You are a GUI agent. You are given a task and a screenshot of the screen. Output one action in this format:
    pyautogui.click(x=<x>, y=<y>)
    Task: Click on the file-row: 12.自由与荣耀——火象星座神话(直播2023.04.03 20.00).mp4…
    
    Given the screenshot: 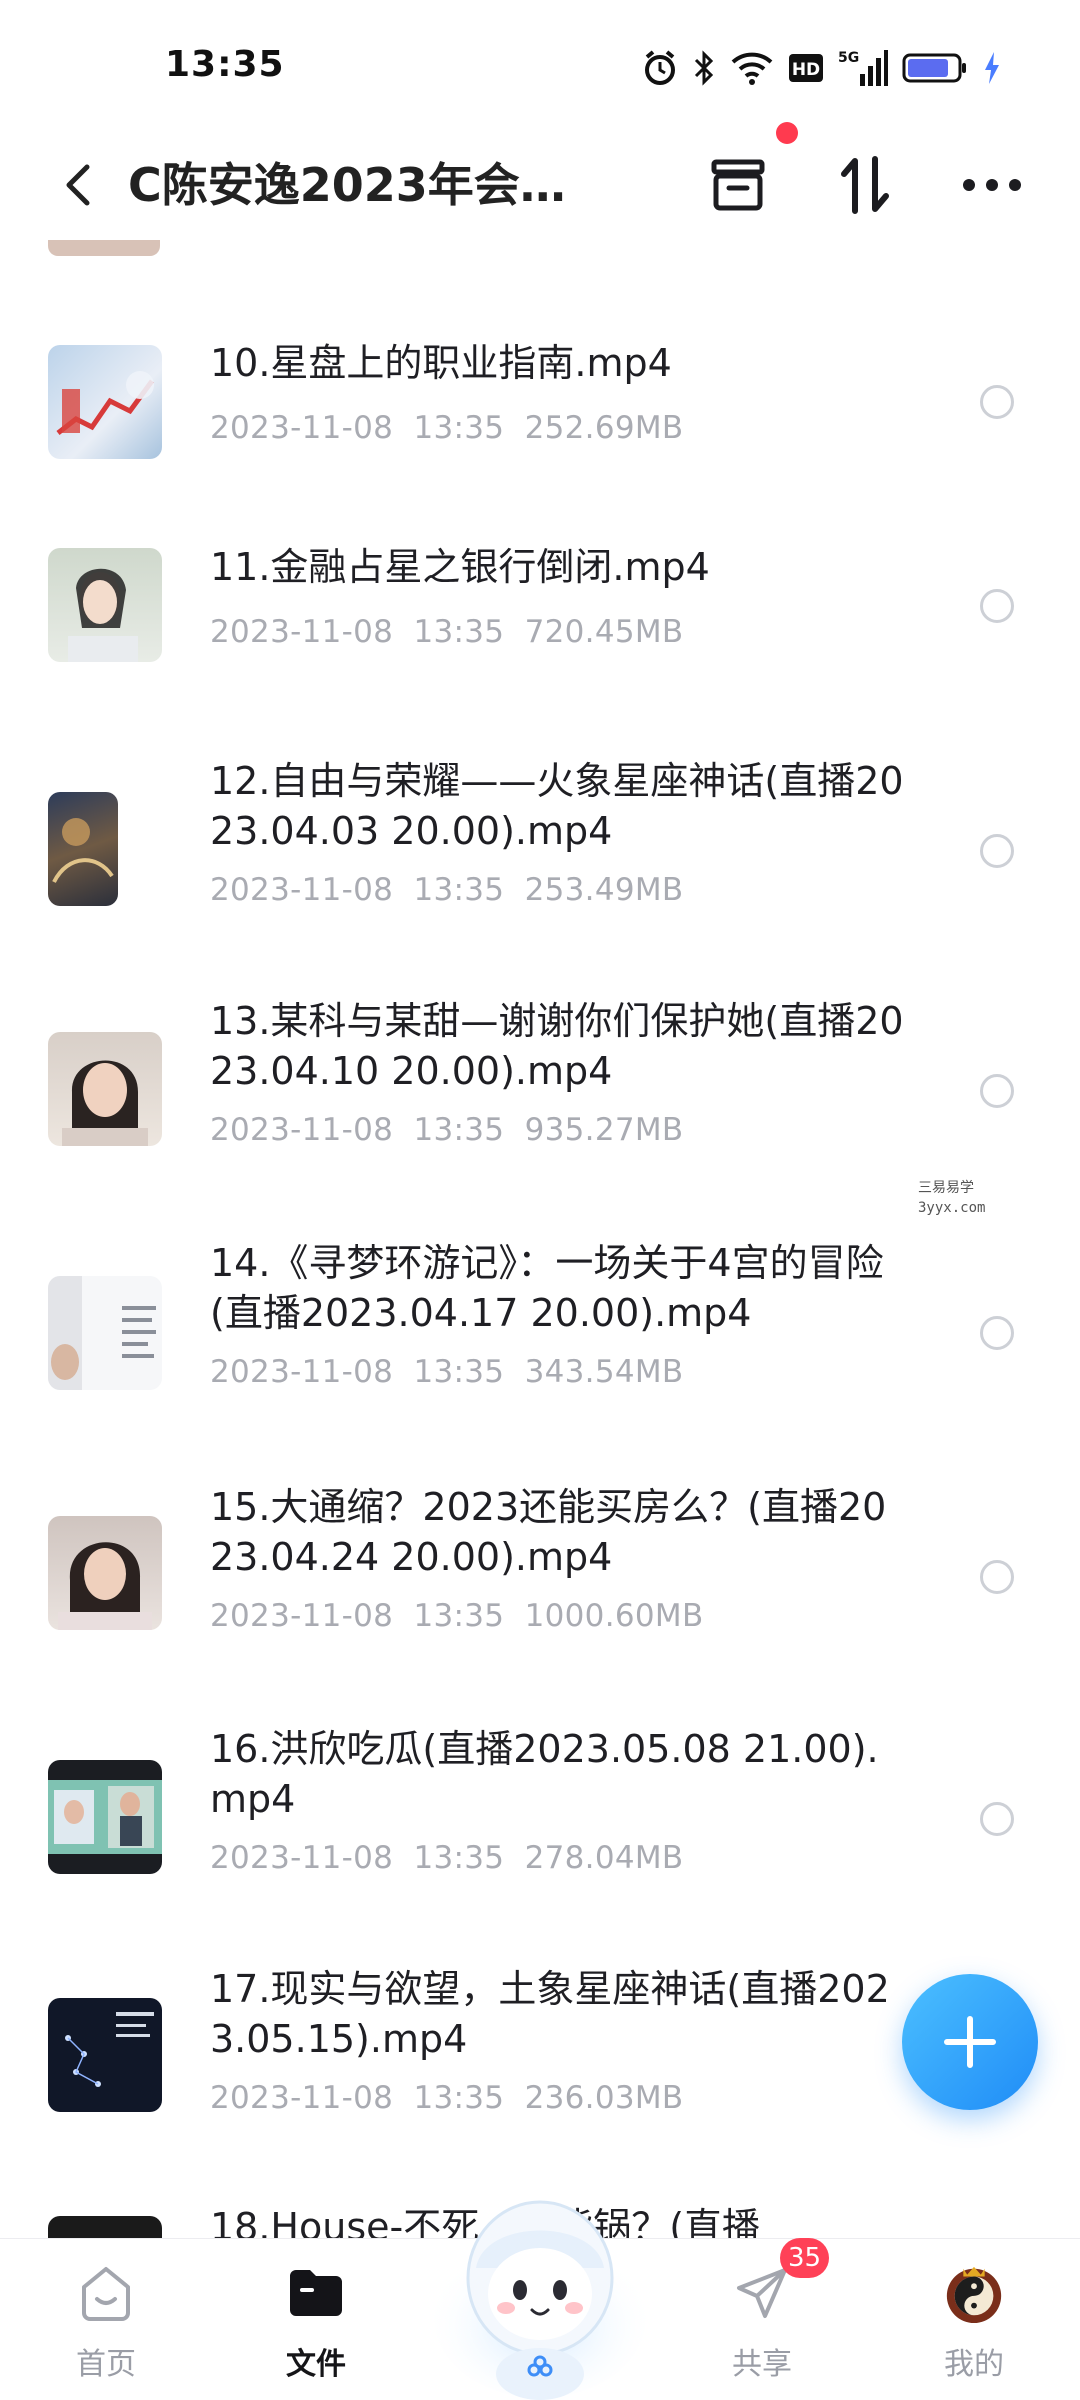 What is the action you would take?
    pyautogui.click(x=540, y=851)
    